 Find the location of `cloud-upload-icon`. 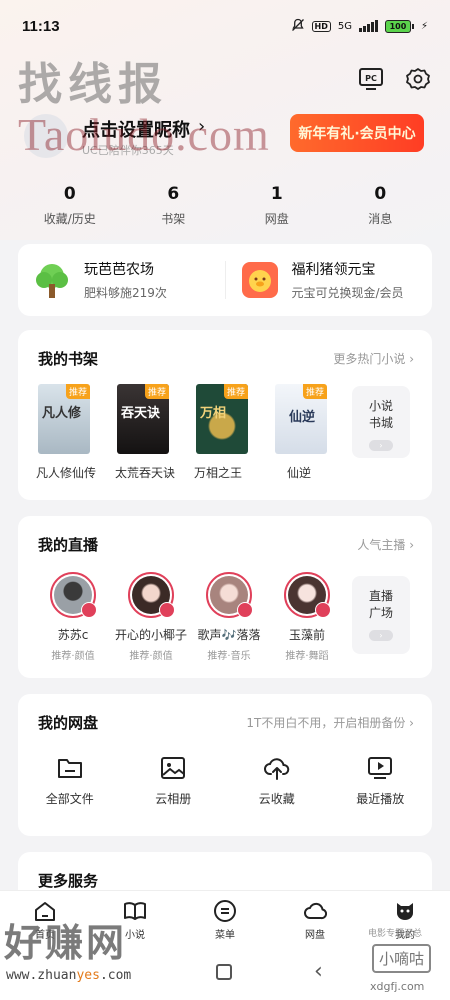

cloud-upload-icon is located at coordinates (276, 769).